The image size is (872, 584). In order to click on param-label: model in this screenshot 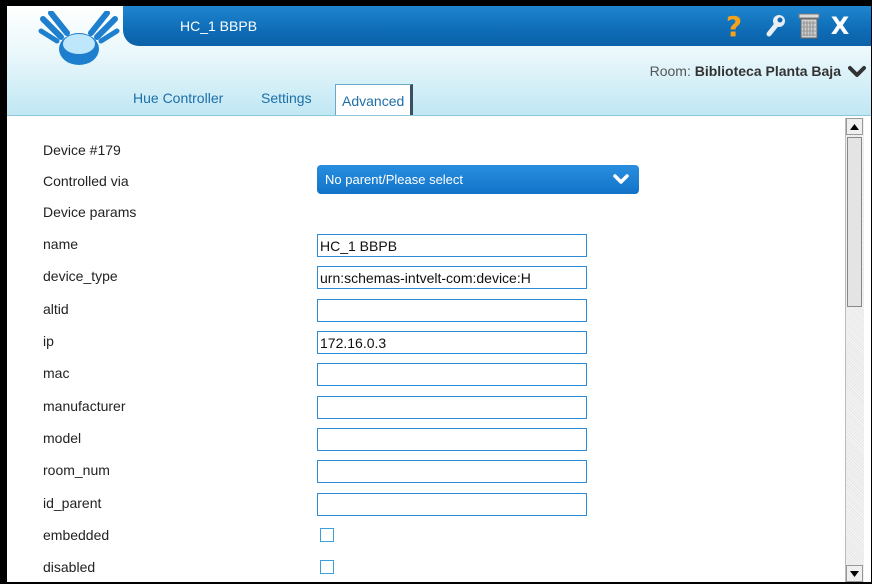, I will do `click(62, 438)`.